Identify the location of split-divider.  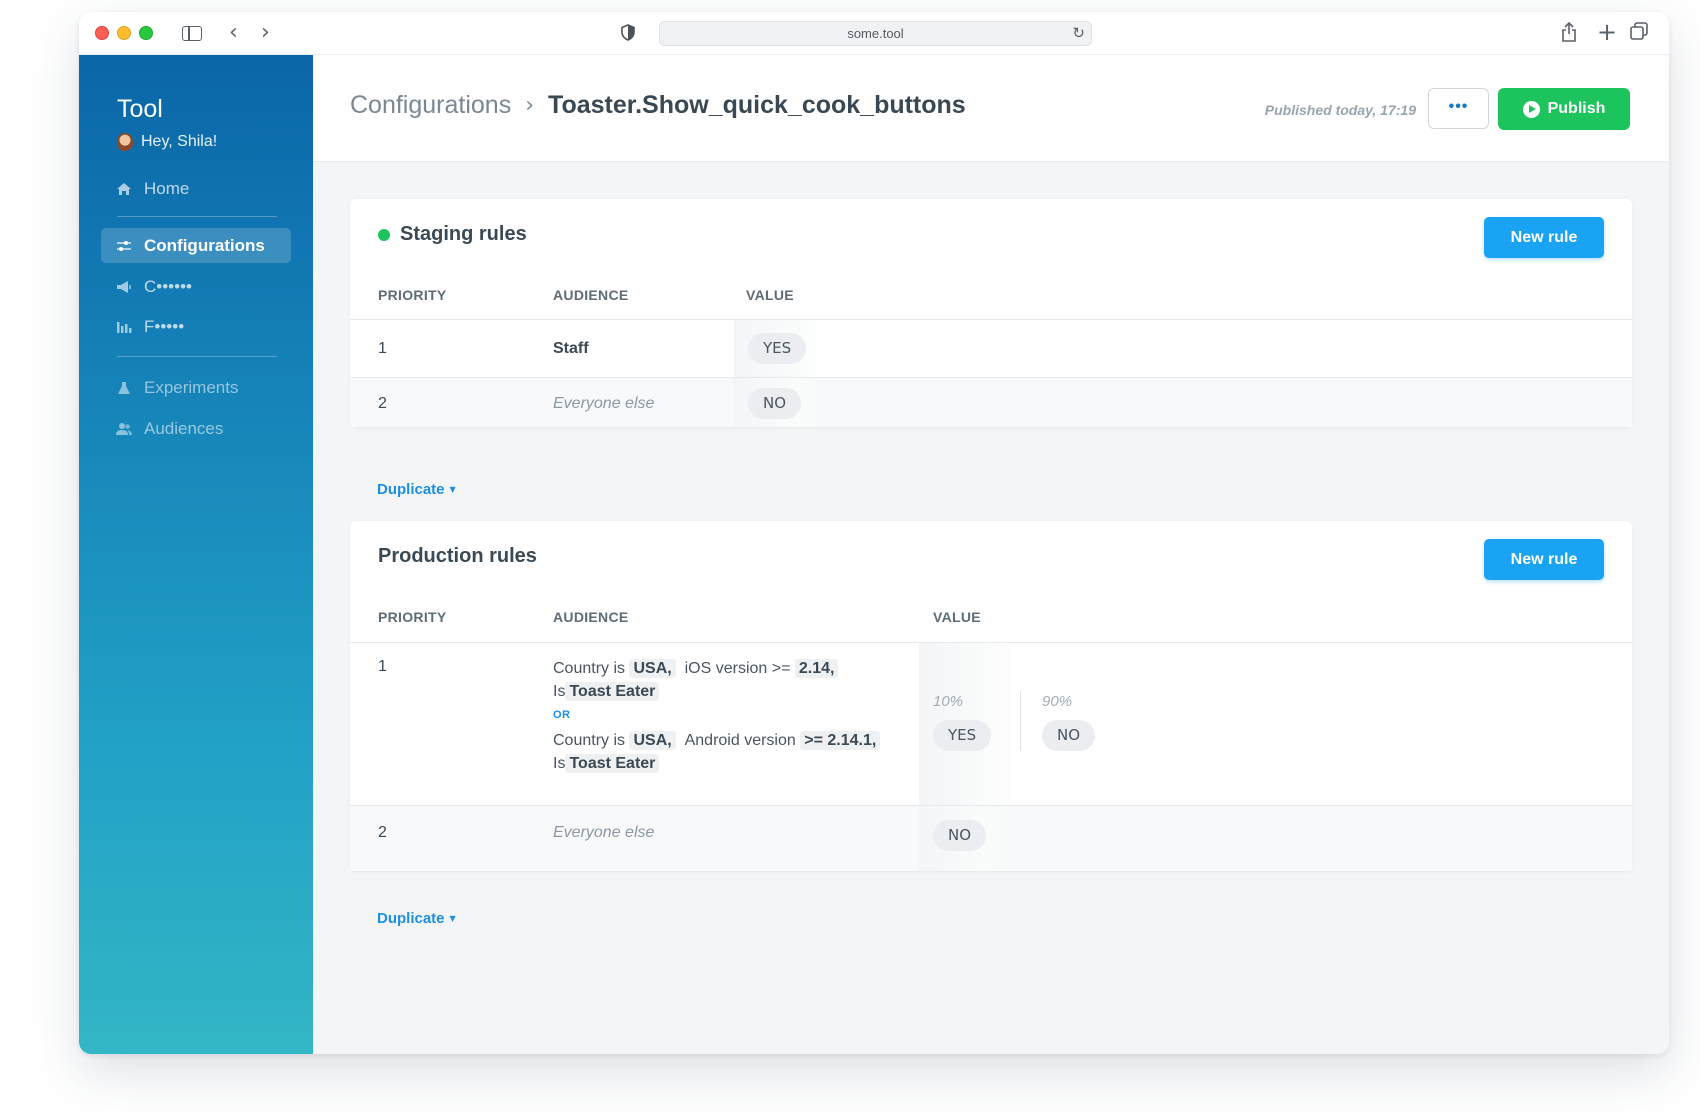
(1020, 721).